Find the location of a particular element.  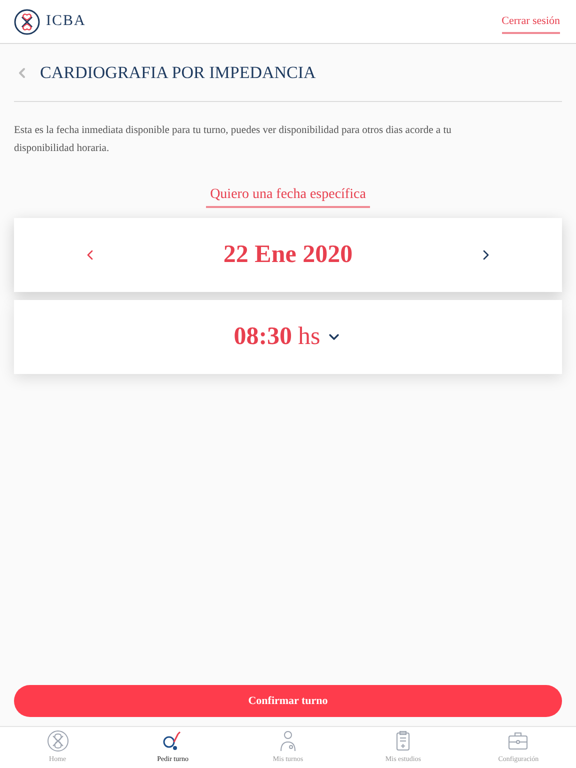

briefcase-icon is located at coordinates (518, 741).